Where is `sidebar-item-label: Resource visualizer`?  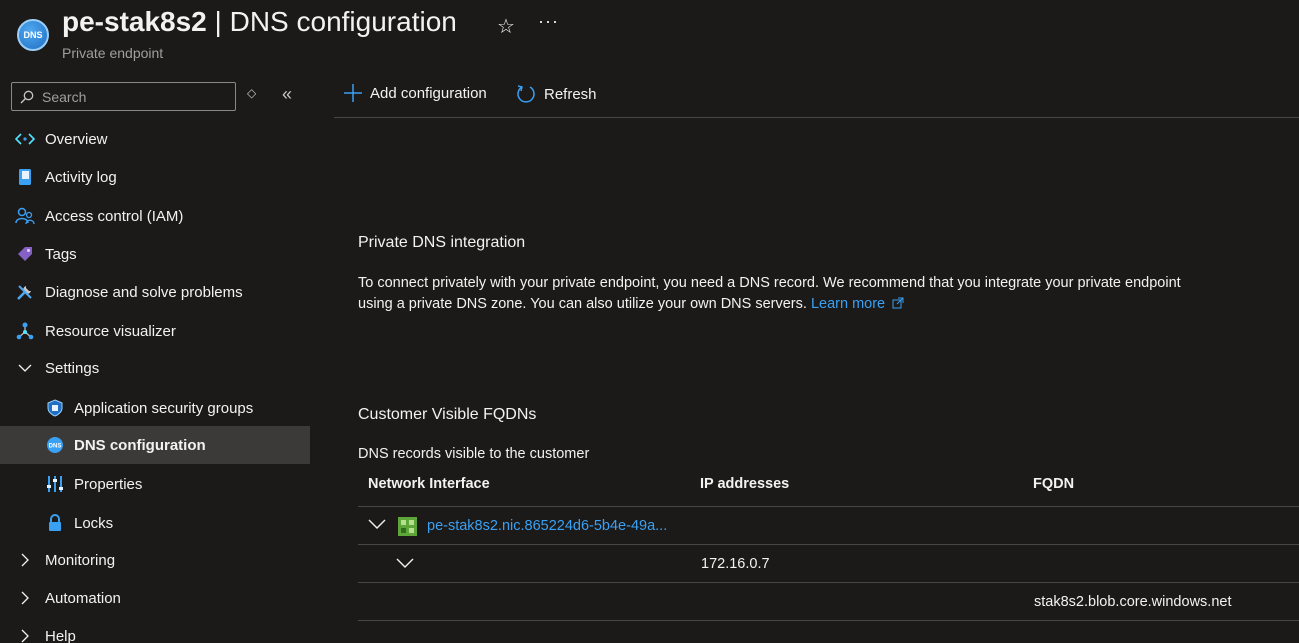 sidebar-item-label: Resource visualizer is located at coordinates (110, 331).